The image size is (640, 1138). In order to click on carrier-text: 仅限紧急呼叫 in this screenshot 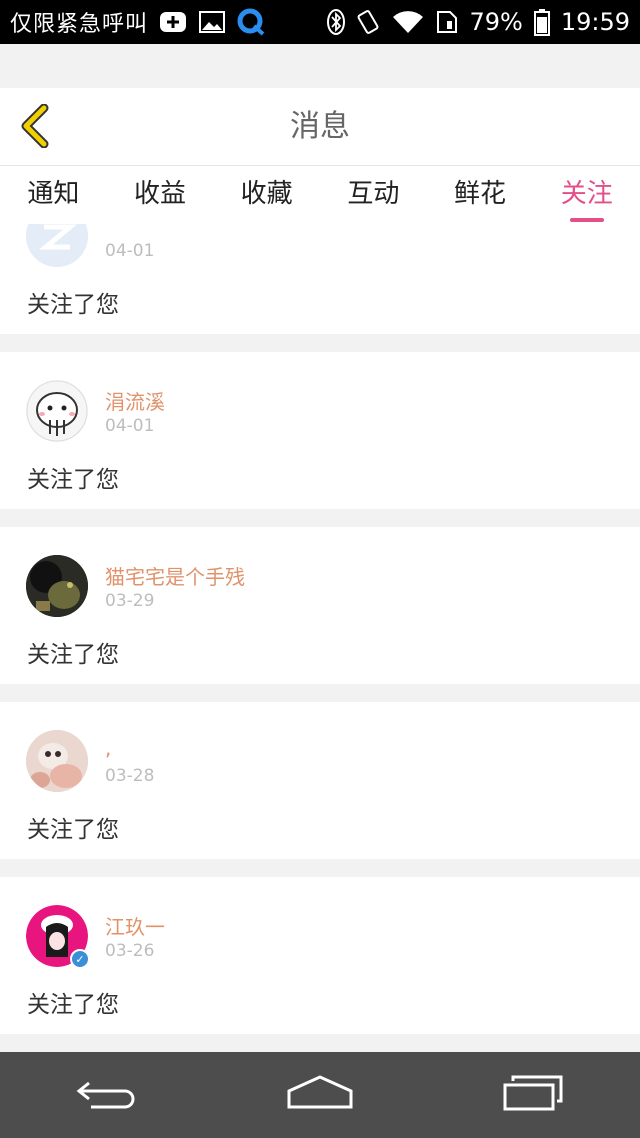, I will do `click(79, 24)`.